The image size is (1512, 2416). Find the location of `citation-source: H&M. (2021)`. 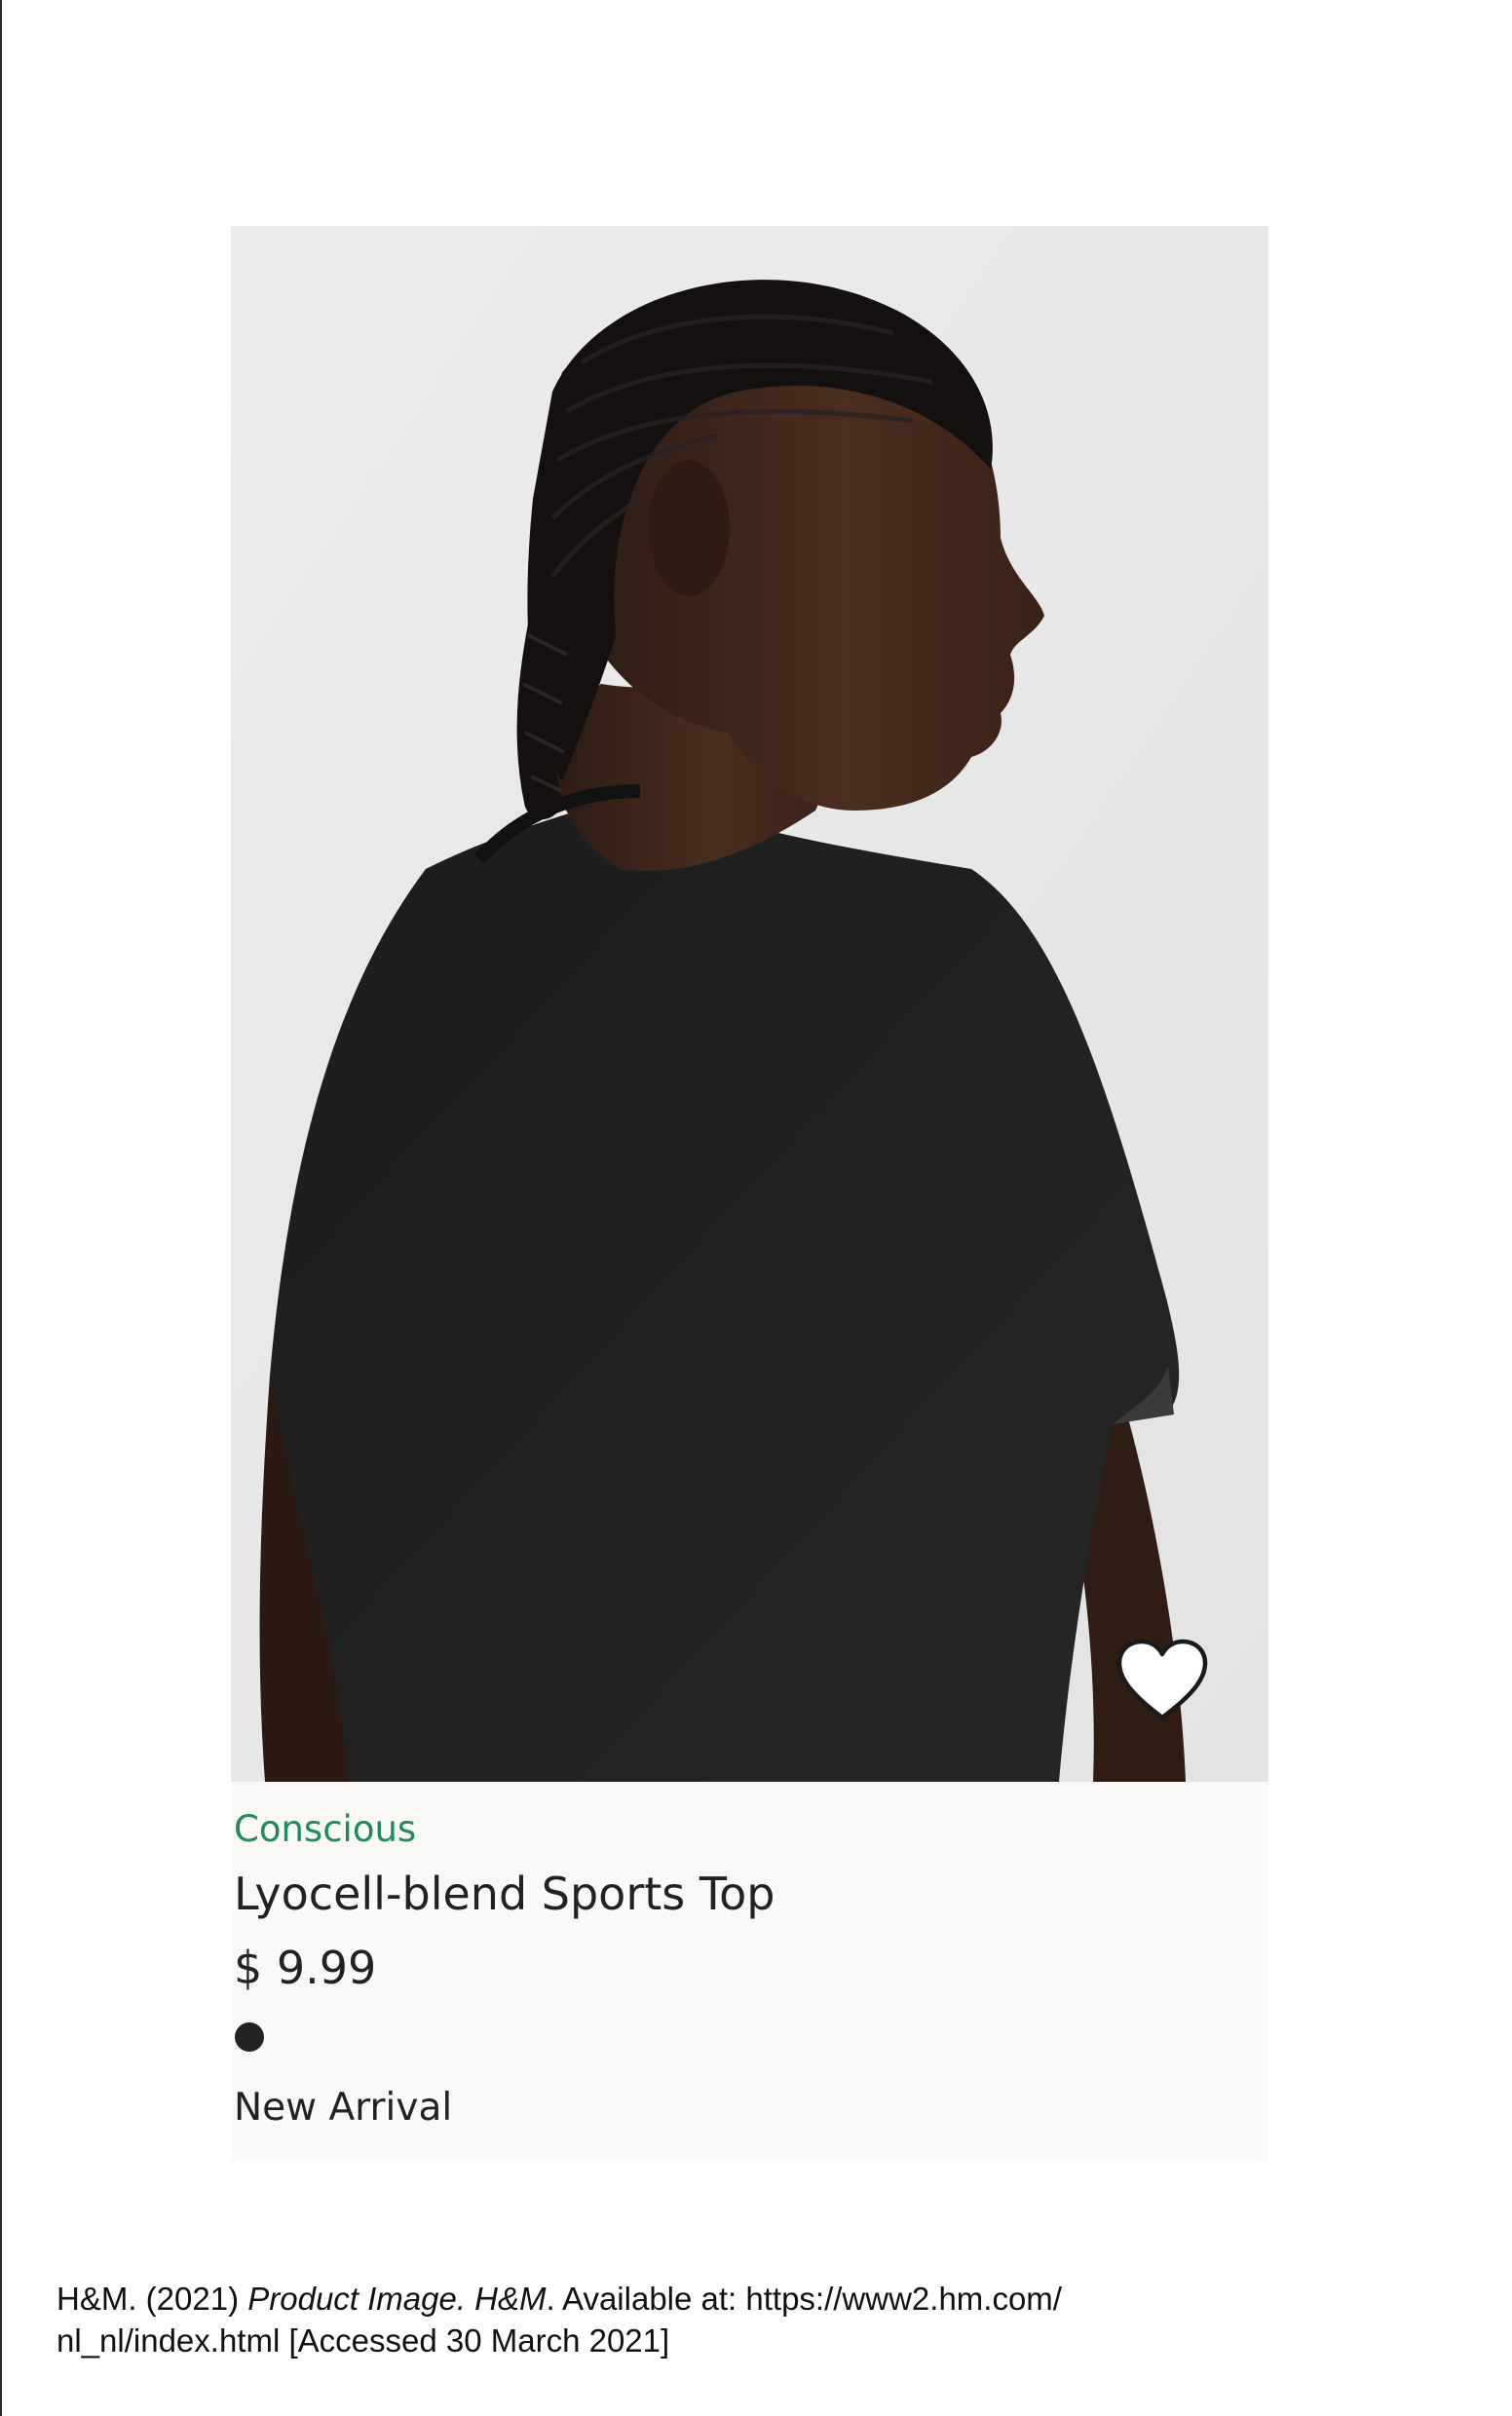

citation-source: H&M. (2021) is located at coordinates (152, 2299).